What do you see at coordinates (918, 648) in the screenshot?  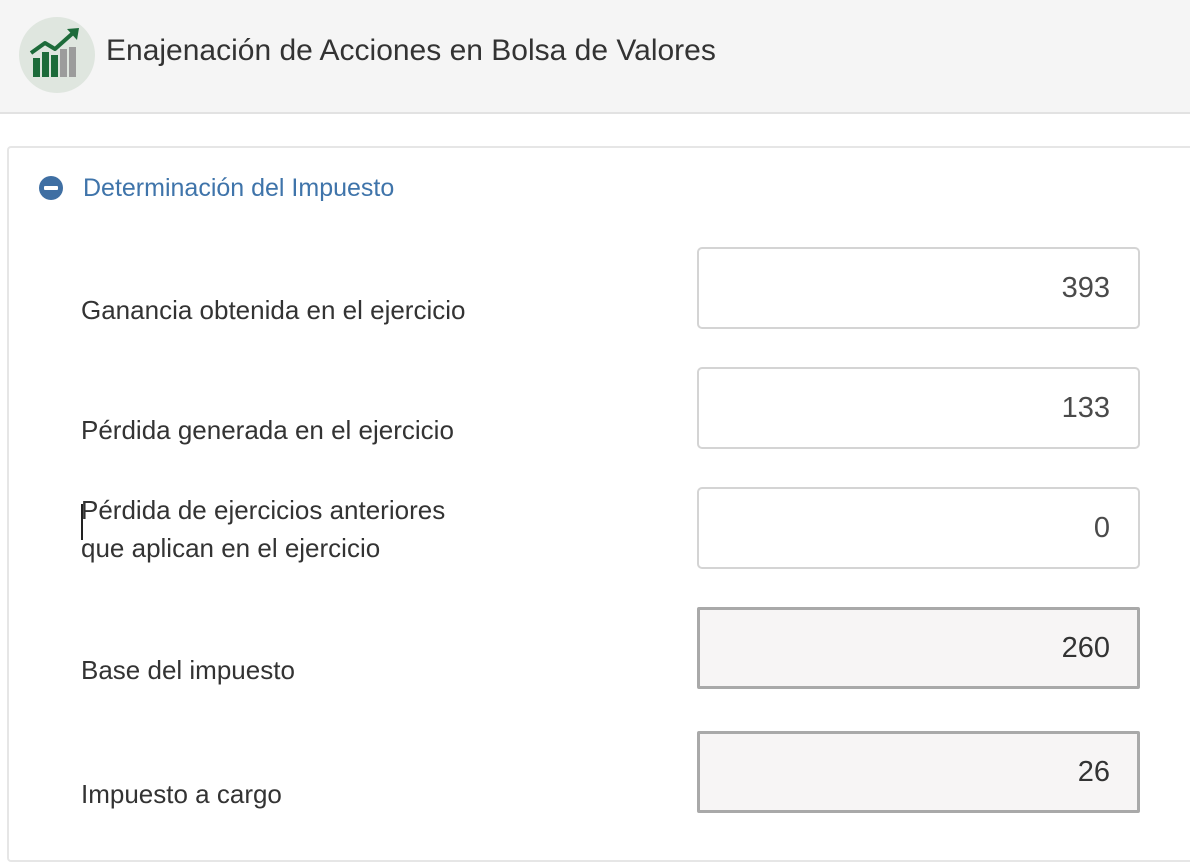 I see `tax-base-field` at bounding box center [918, 648].